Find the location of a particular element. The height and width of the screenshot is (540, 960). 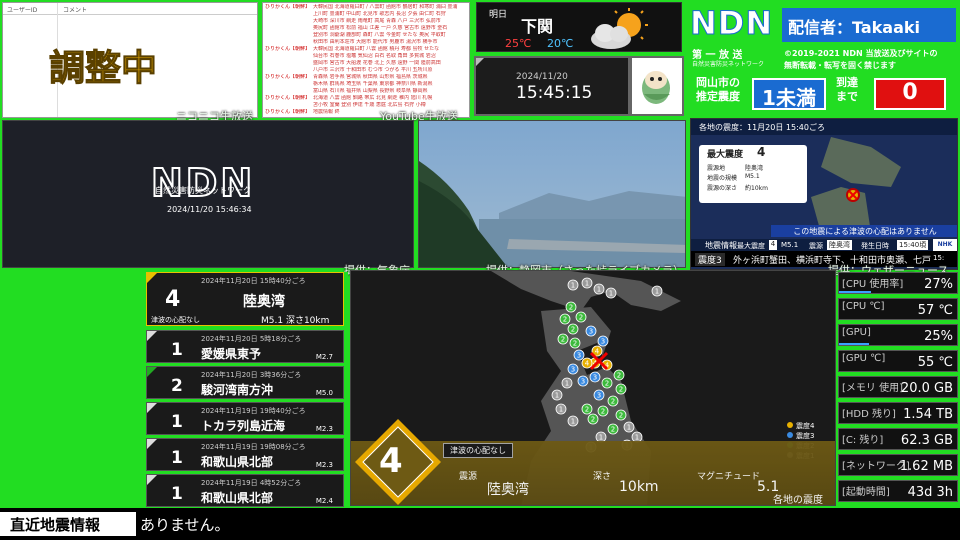

ticker-label: 直近地震情報 is located at coordinates (68, 524).